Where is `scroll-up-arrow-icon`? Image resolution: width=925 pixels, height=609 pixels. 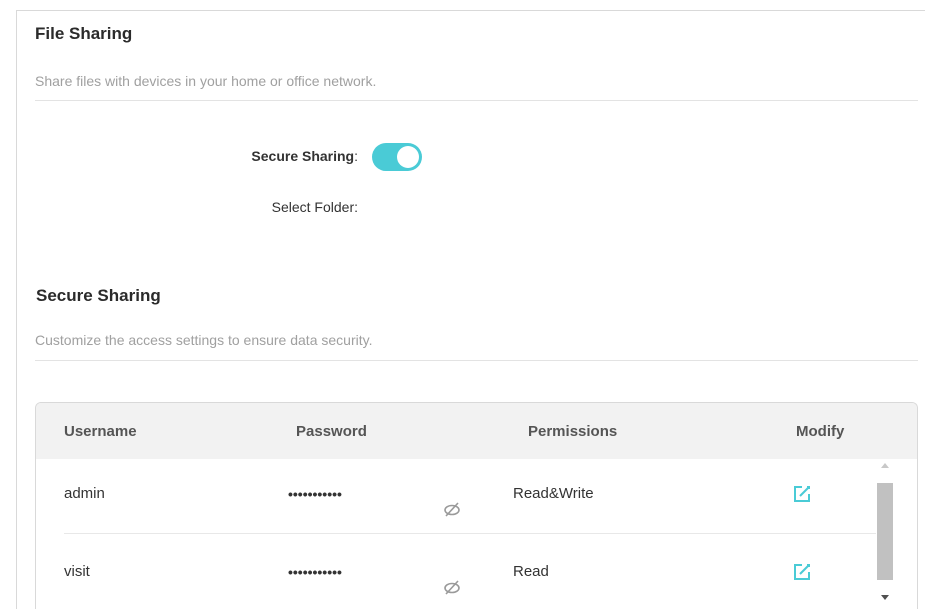
scroll-up-arrow-icon is located at coordinates (885, 465).